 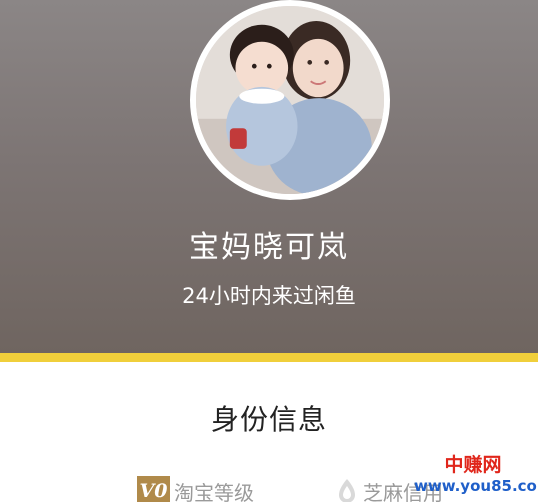 What do you see at coordinates (473, 465) in the screenshot?
I see `watermark-site-name: 中赚网` at bounding box center [473, 465].